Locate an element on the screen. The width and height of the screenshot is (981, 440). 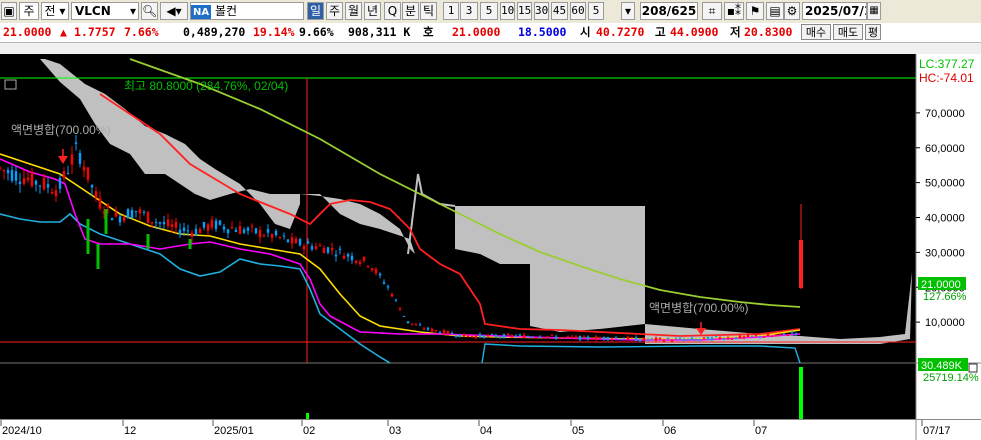
save-icon: ▤ is located at coordinates (775, 11).